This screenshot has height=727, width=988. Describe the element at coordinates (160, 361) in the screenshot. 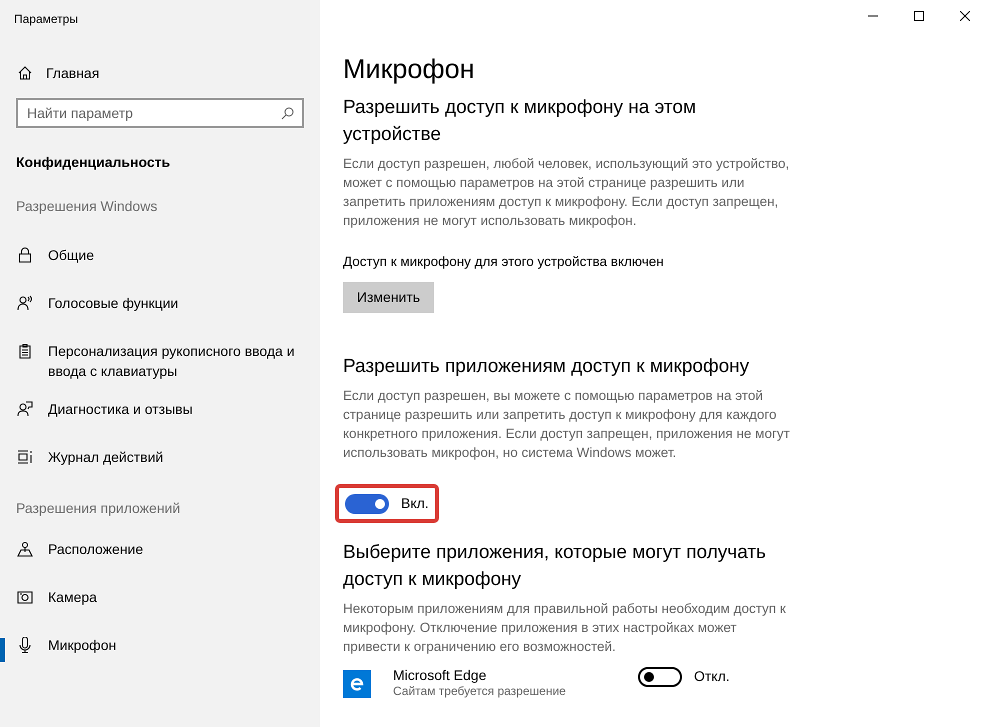

I see `sidebar-item: Персонализация рукописного ввода и ввода с клавиатуры` at that location.